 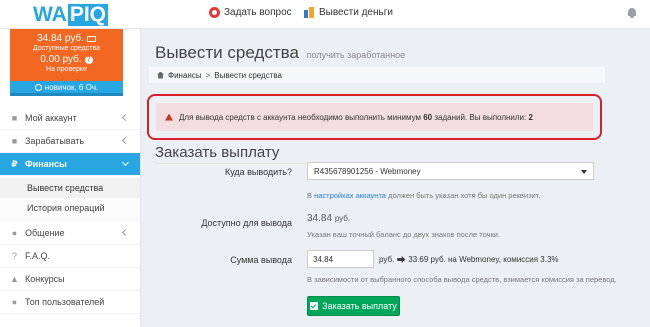 What do you see at coordinates (584, 172) in the screenshot?
I see `caret-down-icon` at bounding box center [584, 172].